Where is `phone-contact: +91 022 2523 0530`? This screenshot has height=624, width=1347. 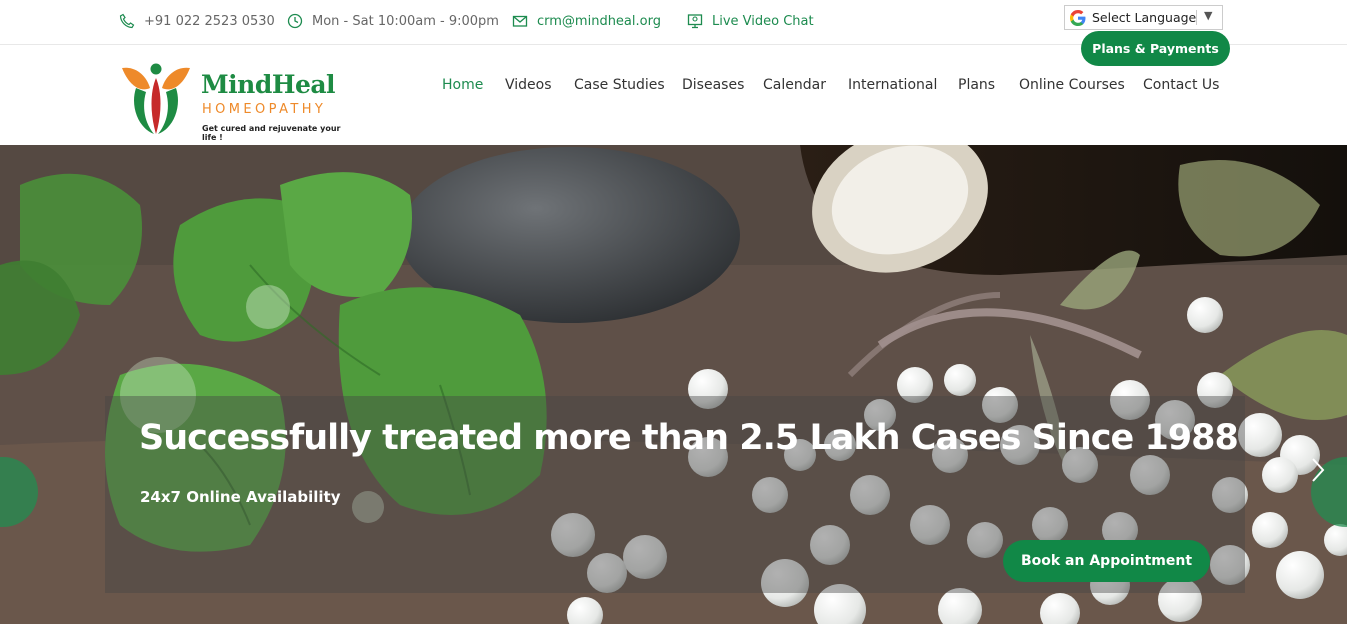
phone-contact: +91 022 2523 0530 is located at coordinates (197, 21).